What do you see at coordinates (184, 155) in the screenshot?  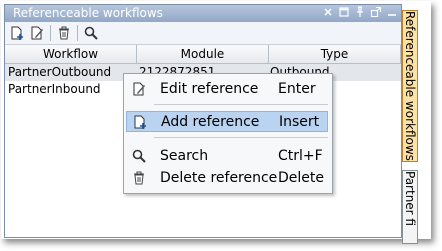 I see `menu-item-label: Search` at bounding box center [184, 155].